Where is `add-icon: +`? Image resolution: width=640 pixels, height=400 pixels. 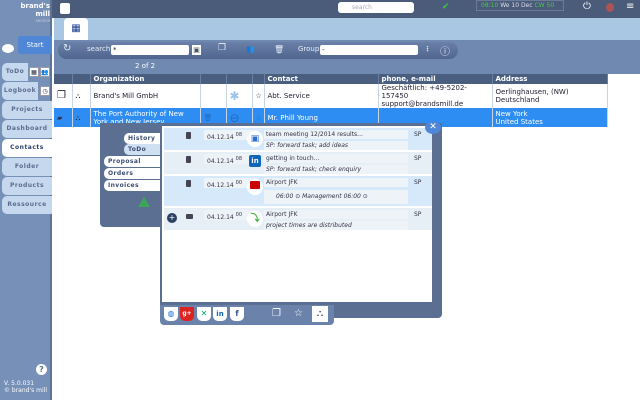
add-icon: + is located at coordinates (172, 218).